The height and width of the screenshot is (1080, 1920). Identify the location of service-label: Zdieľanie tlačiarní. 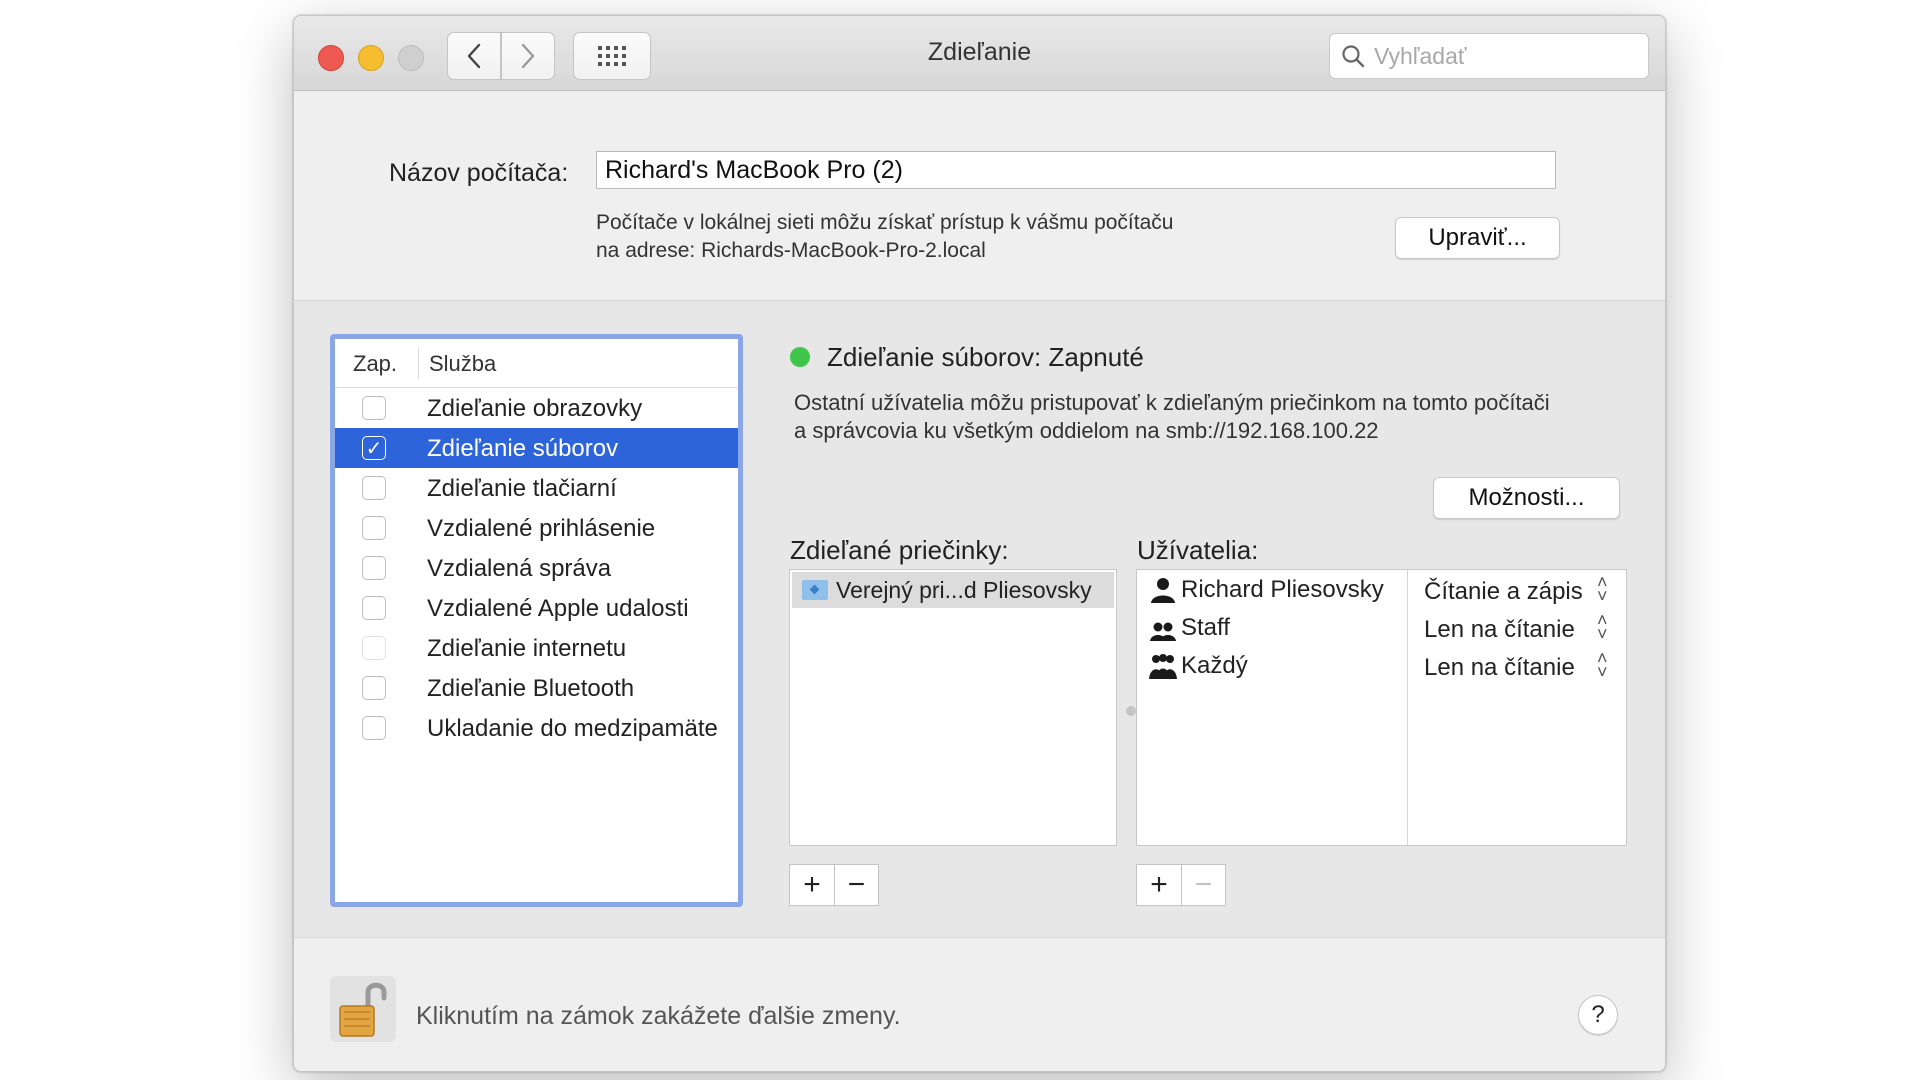
(522, 488).